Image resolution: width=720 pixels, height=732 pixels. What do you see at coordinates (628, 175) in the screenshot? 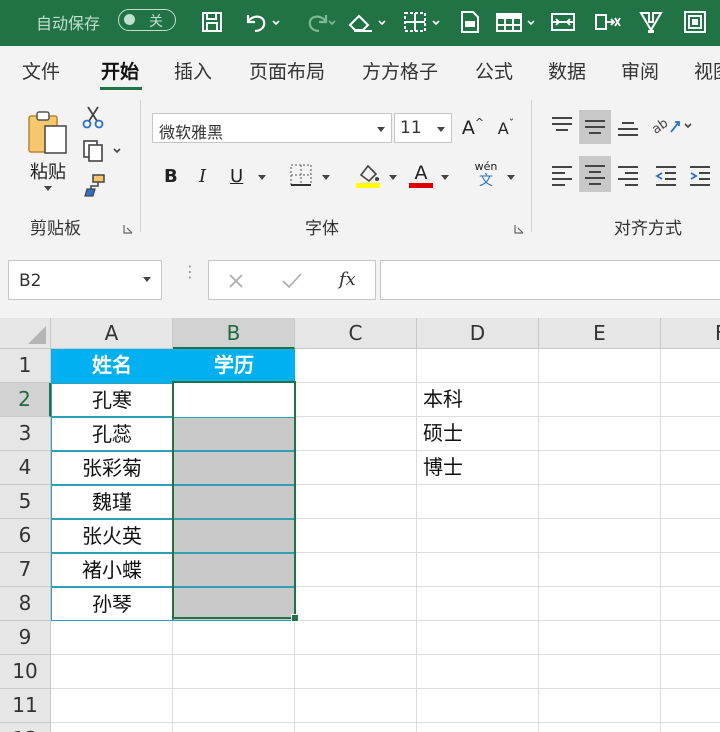
I see `align-right-icon` at bounding box center [628, 175].